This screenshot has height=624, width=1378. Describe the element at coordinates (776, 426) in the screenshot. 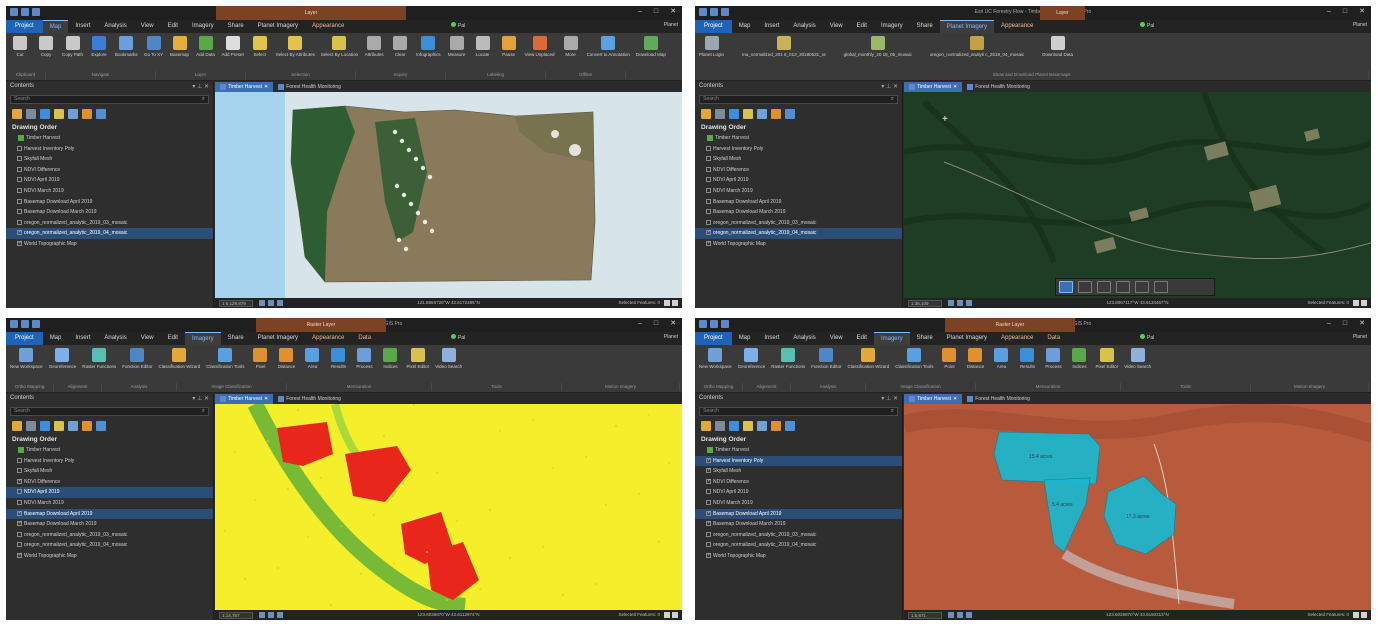

I see `list-by-labeling-icon` at that location.